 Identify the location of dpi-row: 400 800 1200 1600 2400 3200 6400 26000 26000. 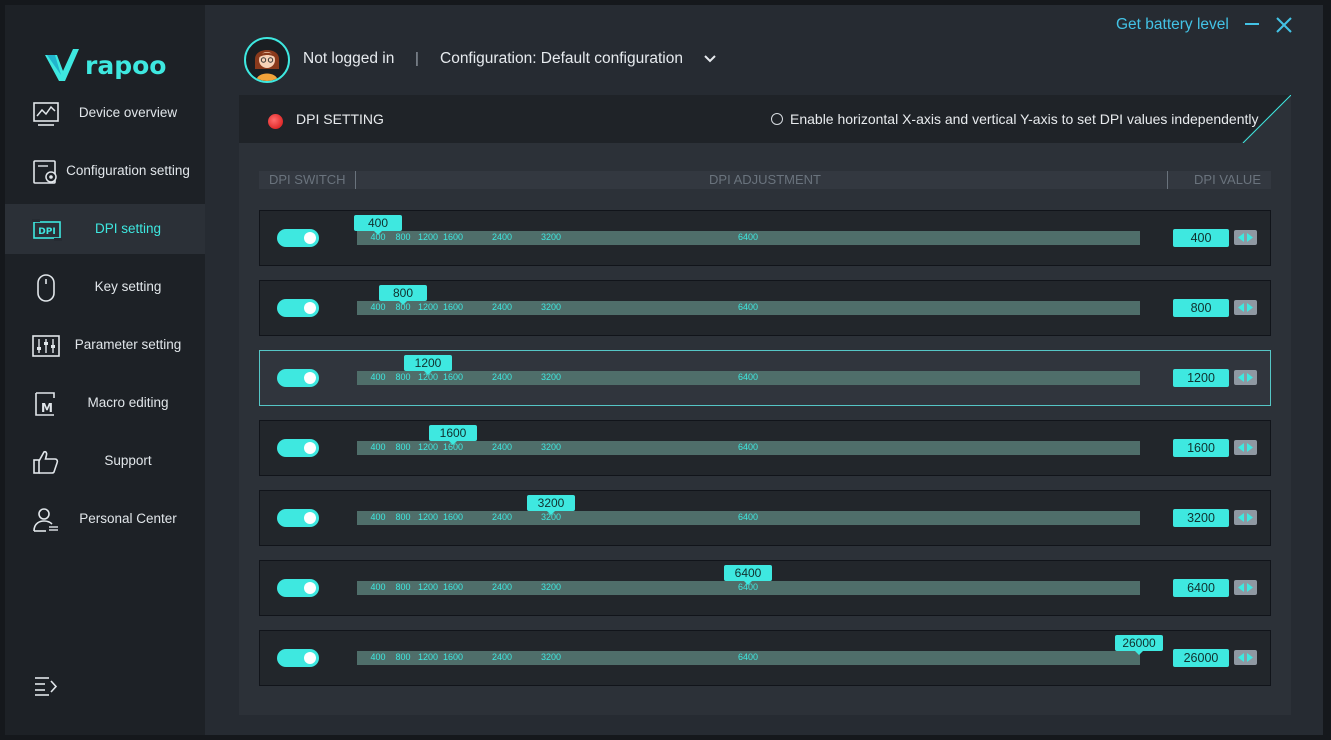
(765, 658).